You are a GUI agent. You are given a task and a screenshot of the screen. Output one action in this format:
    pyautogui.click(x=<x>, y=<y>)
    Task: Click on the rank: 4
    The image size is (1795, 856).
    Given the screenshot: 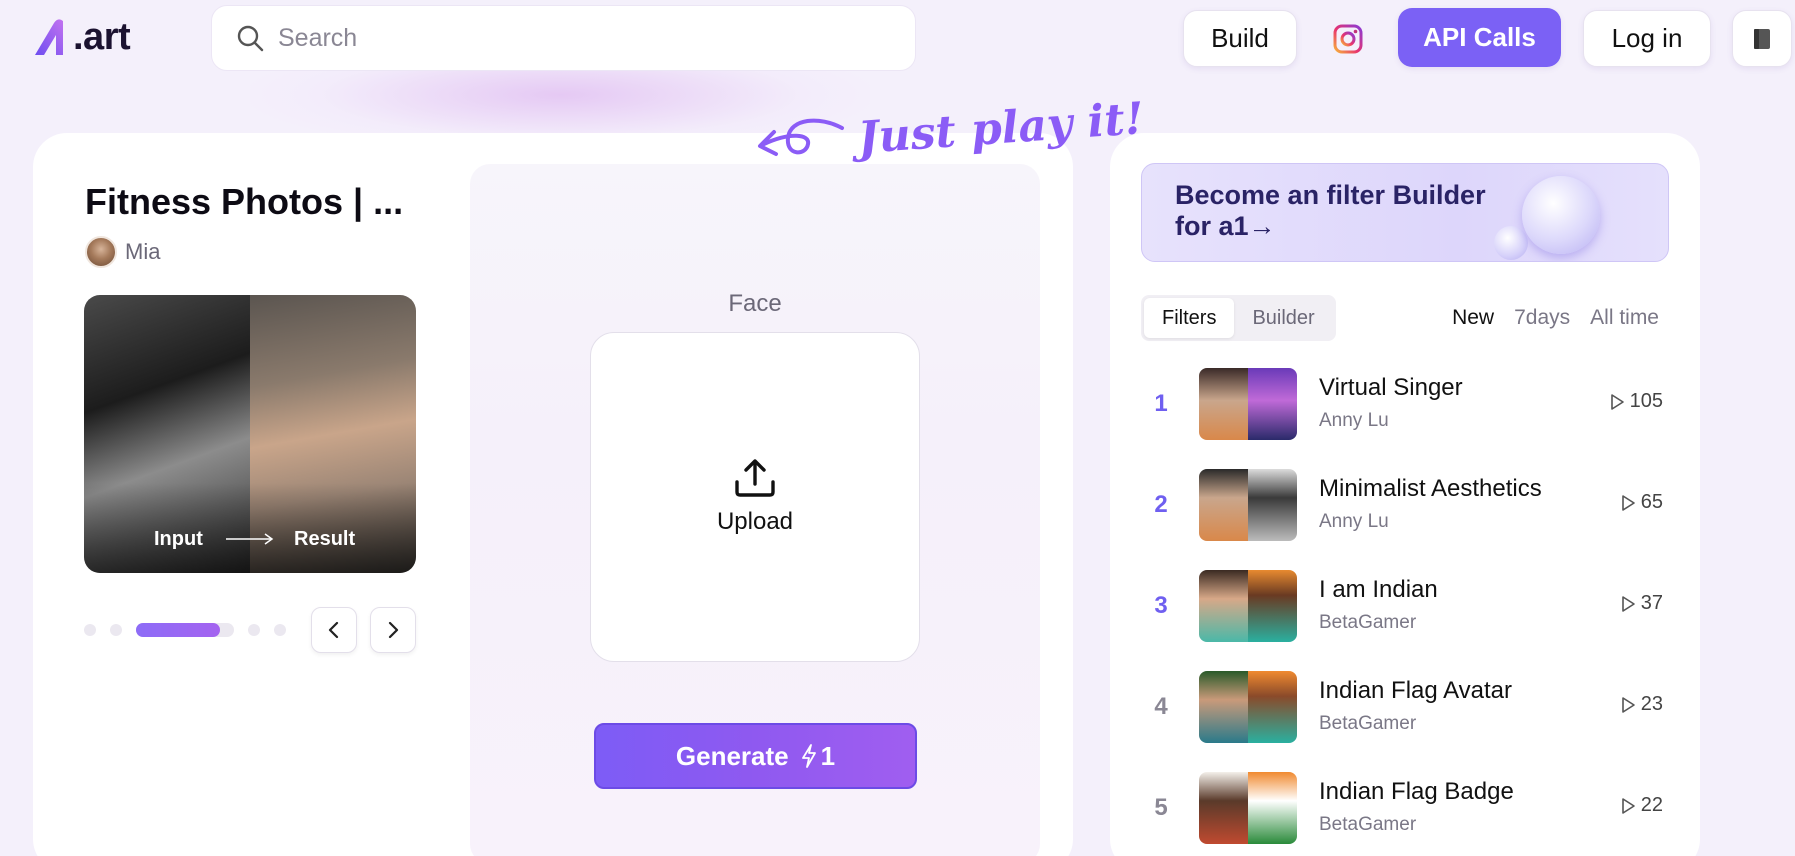 What is the action you would take?
    pyautogui.click(x=1161, y=706)
    